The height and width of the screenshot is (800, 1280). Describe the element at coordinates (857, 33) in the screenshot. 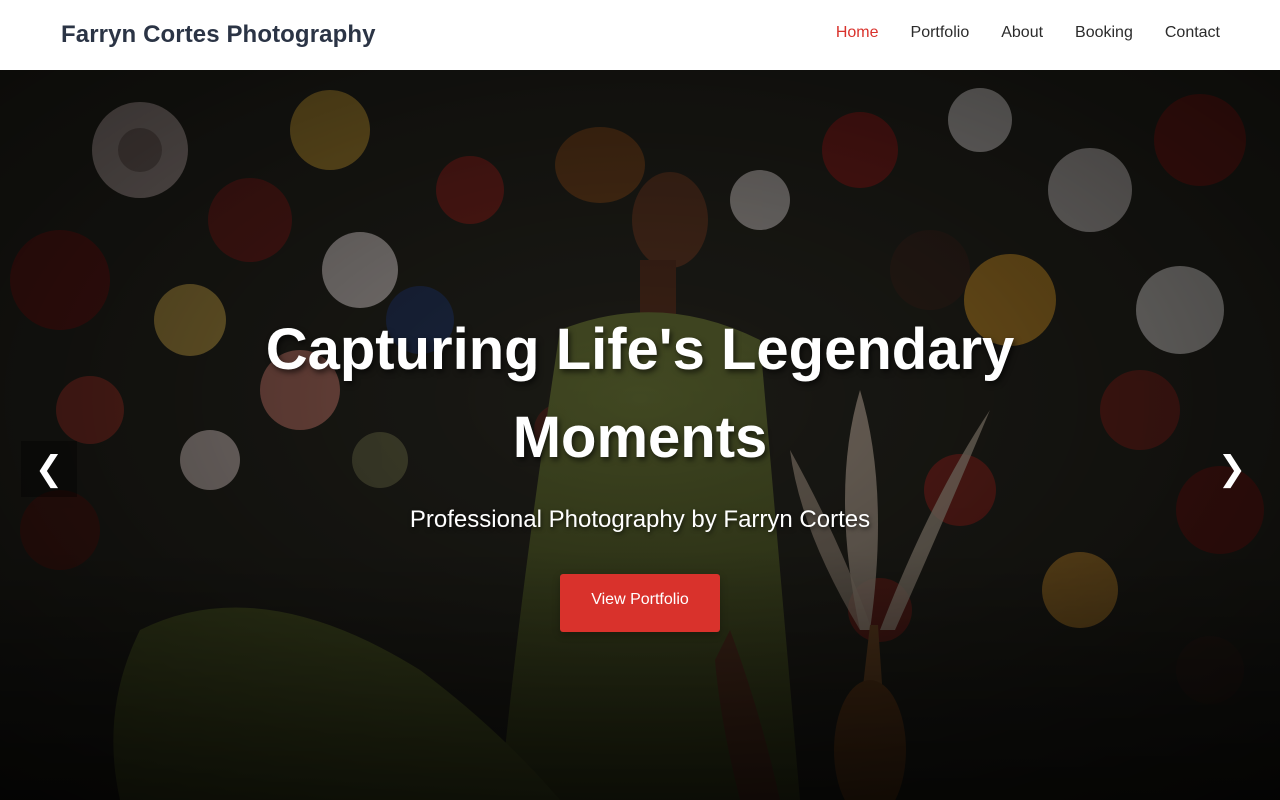

I see `nav-item-home: Home` at that location.